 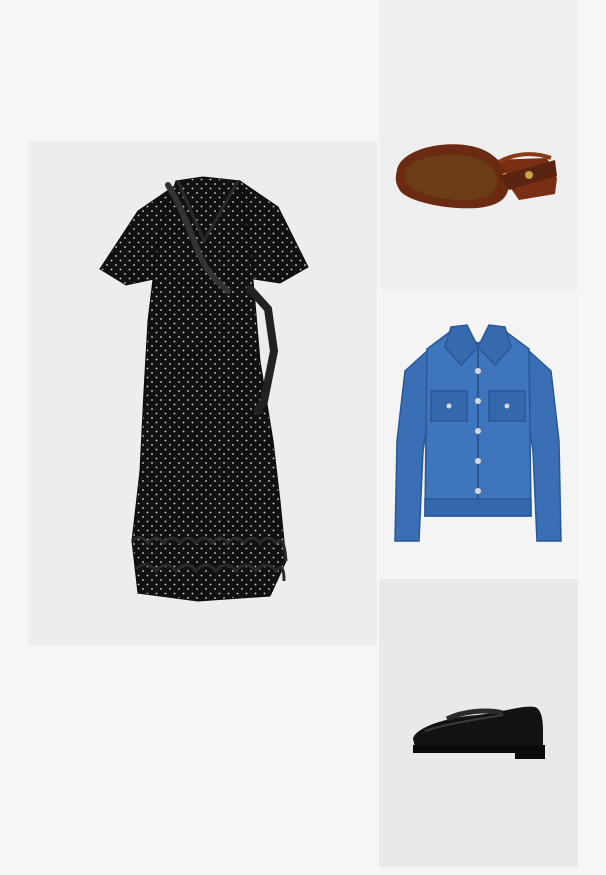 I want to click on denim-jacket-image, so click(x=478, y=434).